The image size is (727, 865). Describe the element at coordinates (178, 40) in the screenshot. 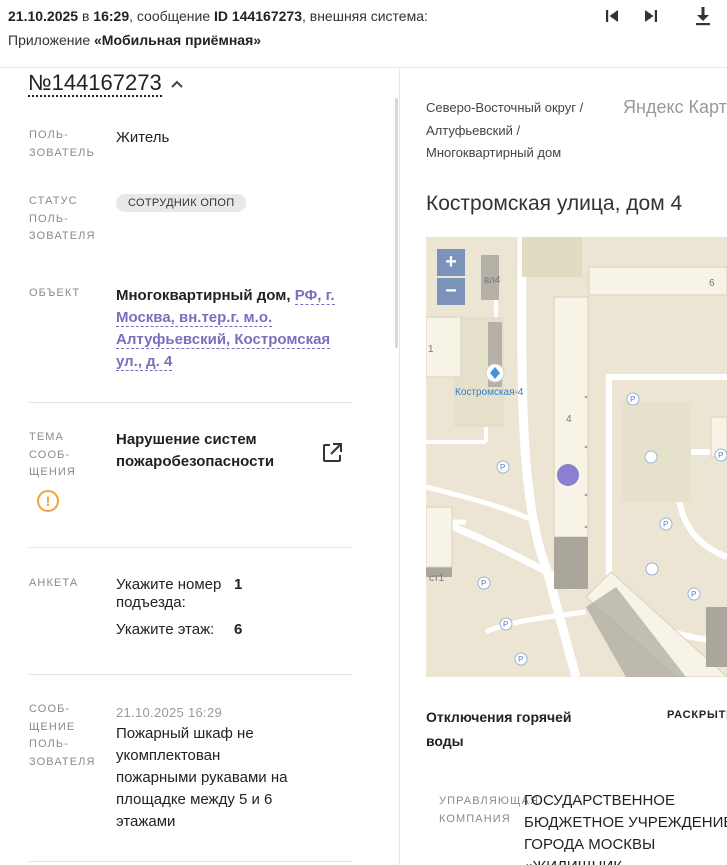

I see `header-app-name: «Мобильная приёмная»` at that location.